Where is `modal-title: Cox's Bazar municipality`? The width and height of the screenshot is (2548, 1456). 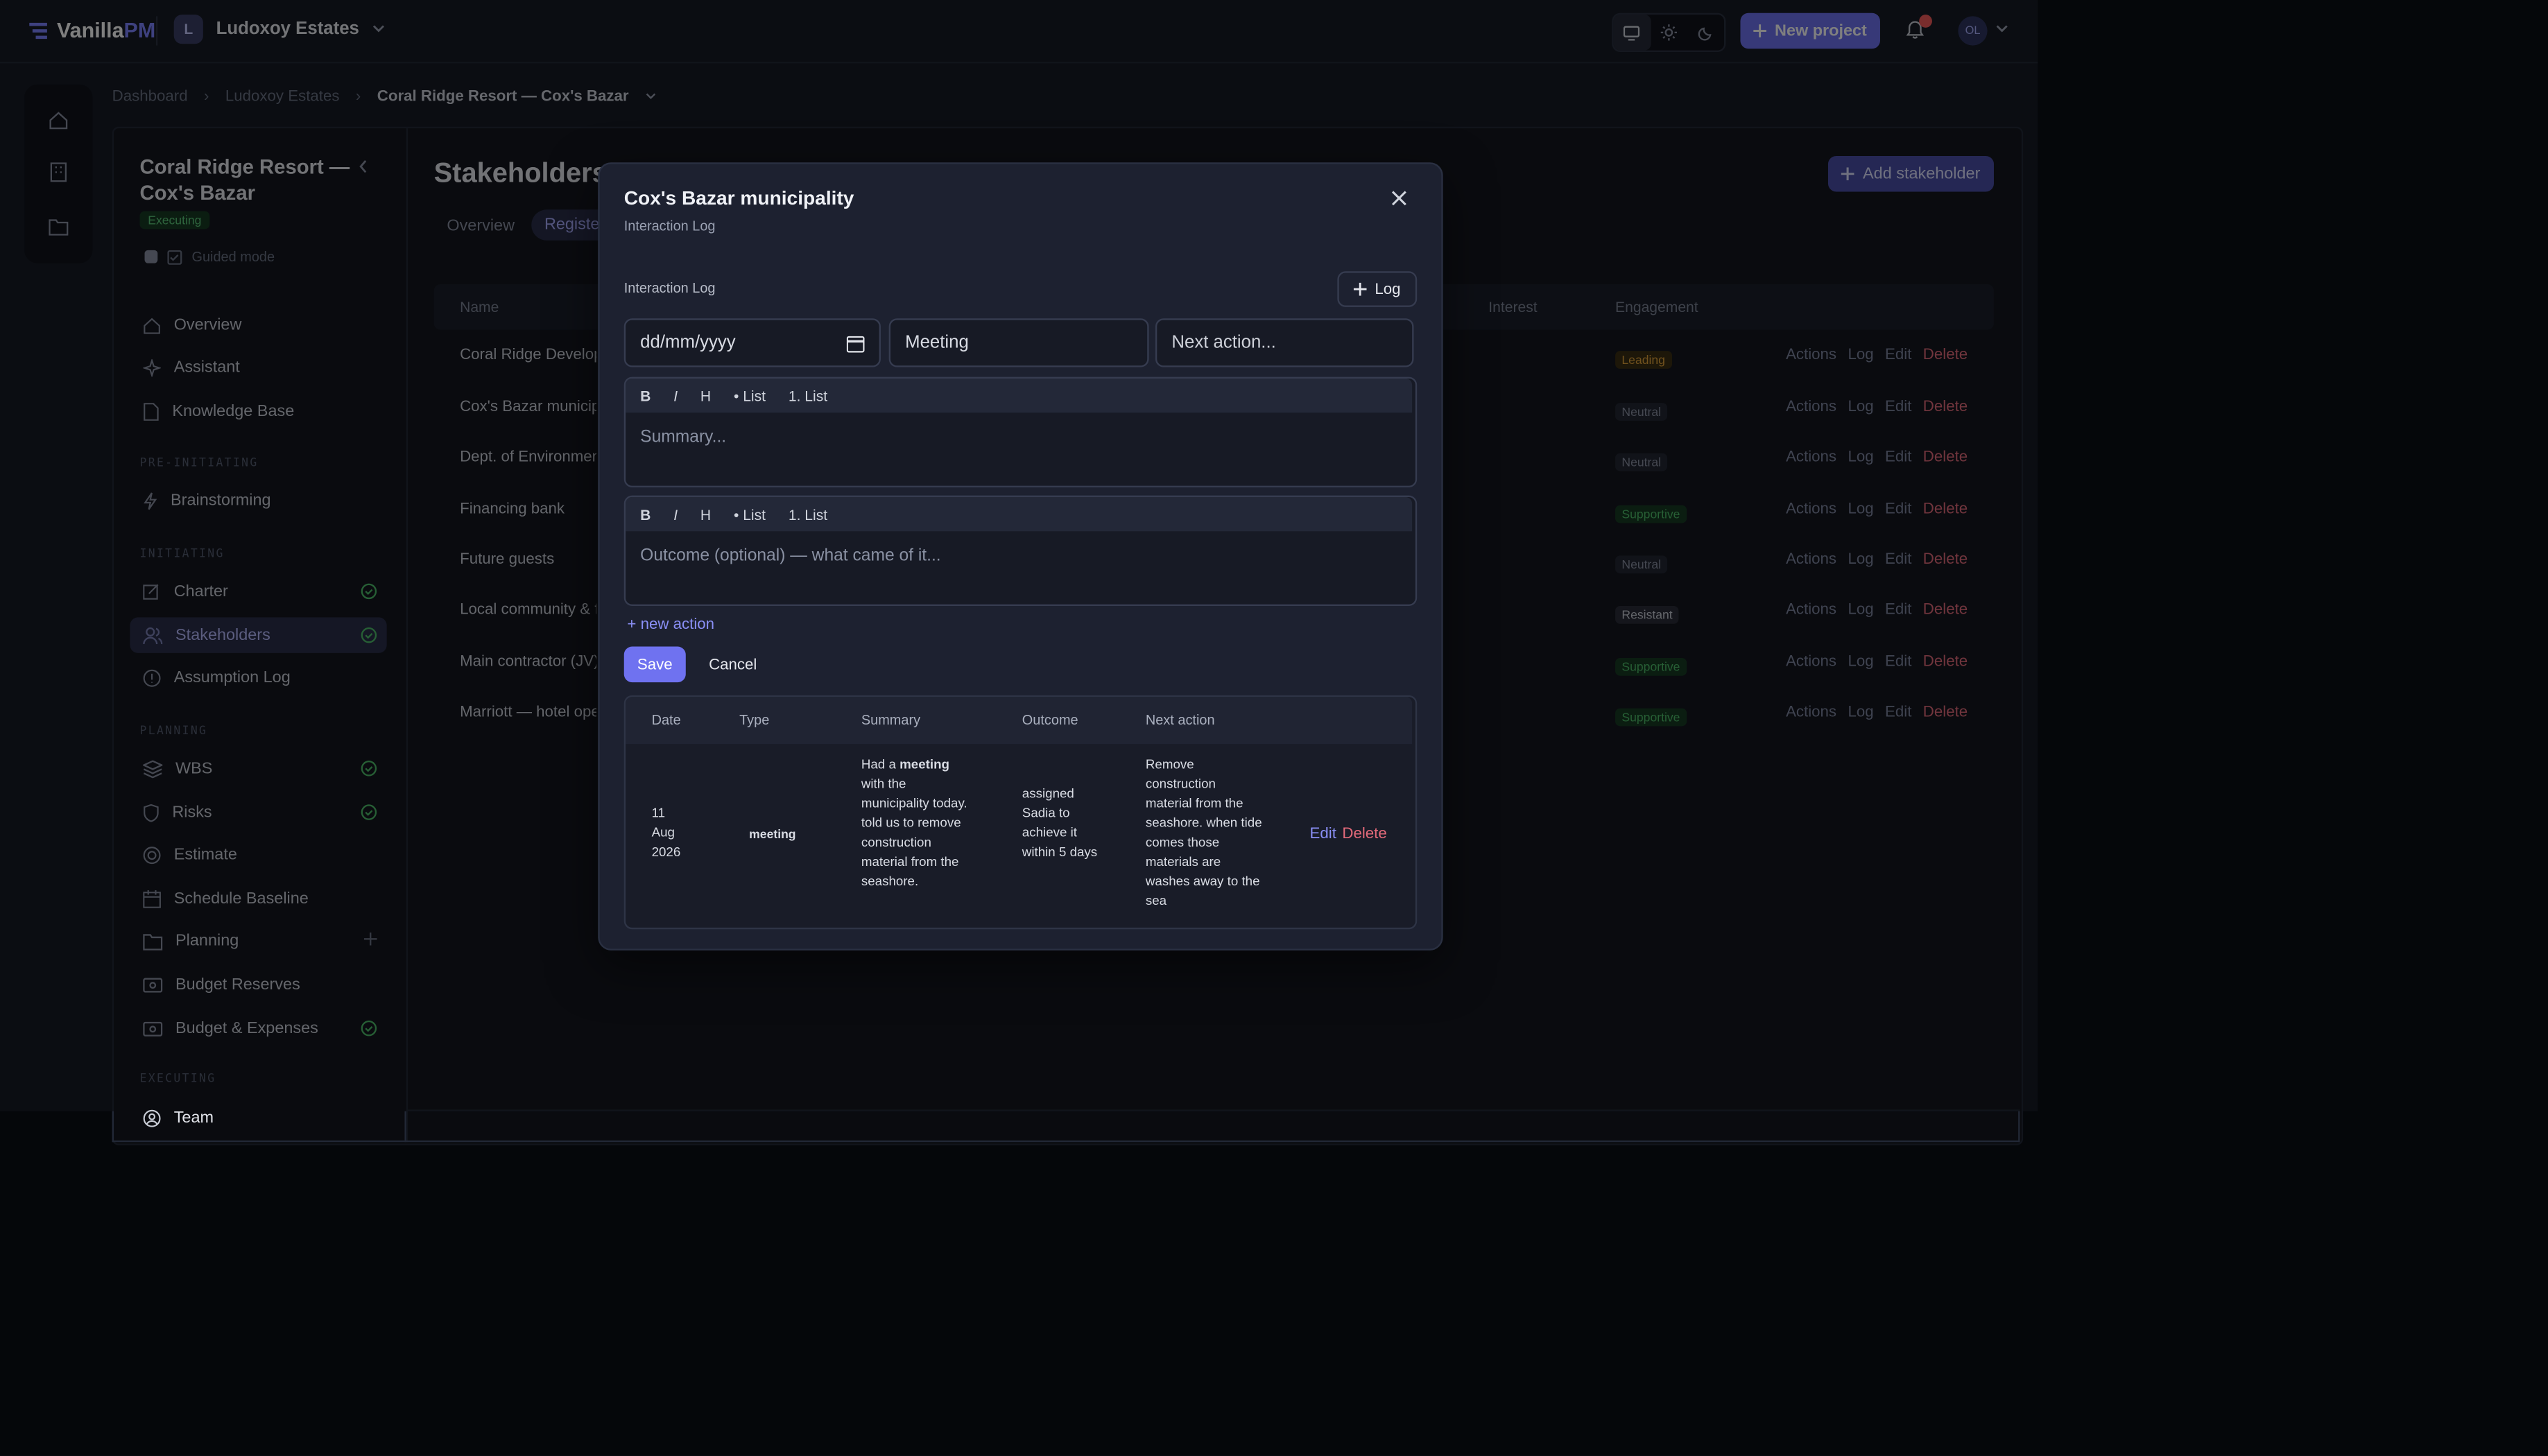 modal-title: Cox's Bazar municipality is located at coordinates (739, 198).